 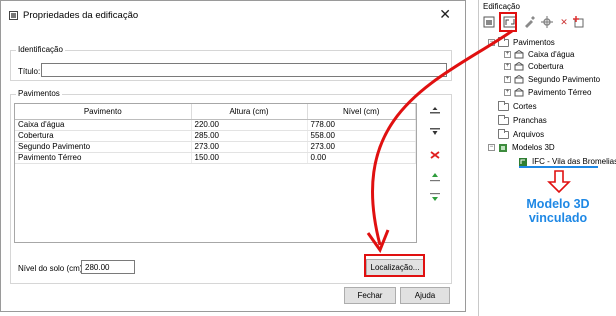 I want to click on annotation-text: Modelo 3D vinculado, so click(x=558, y=211).